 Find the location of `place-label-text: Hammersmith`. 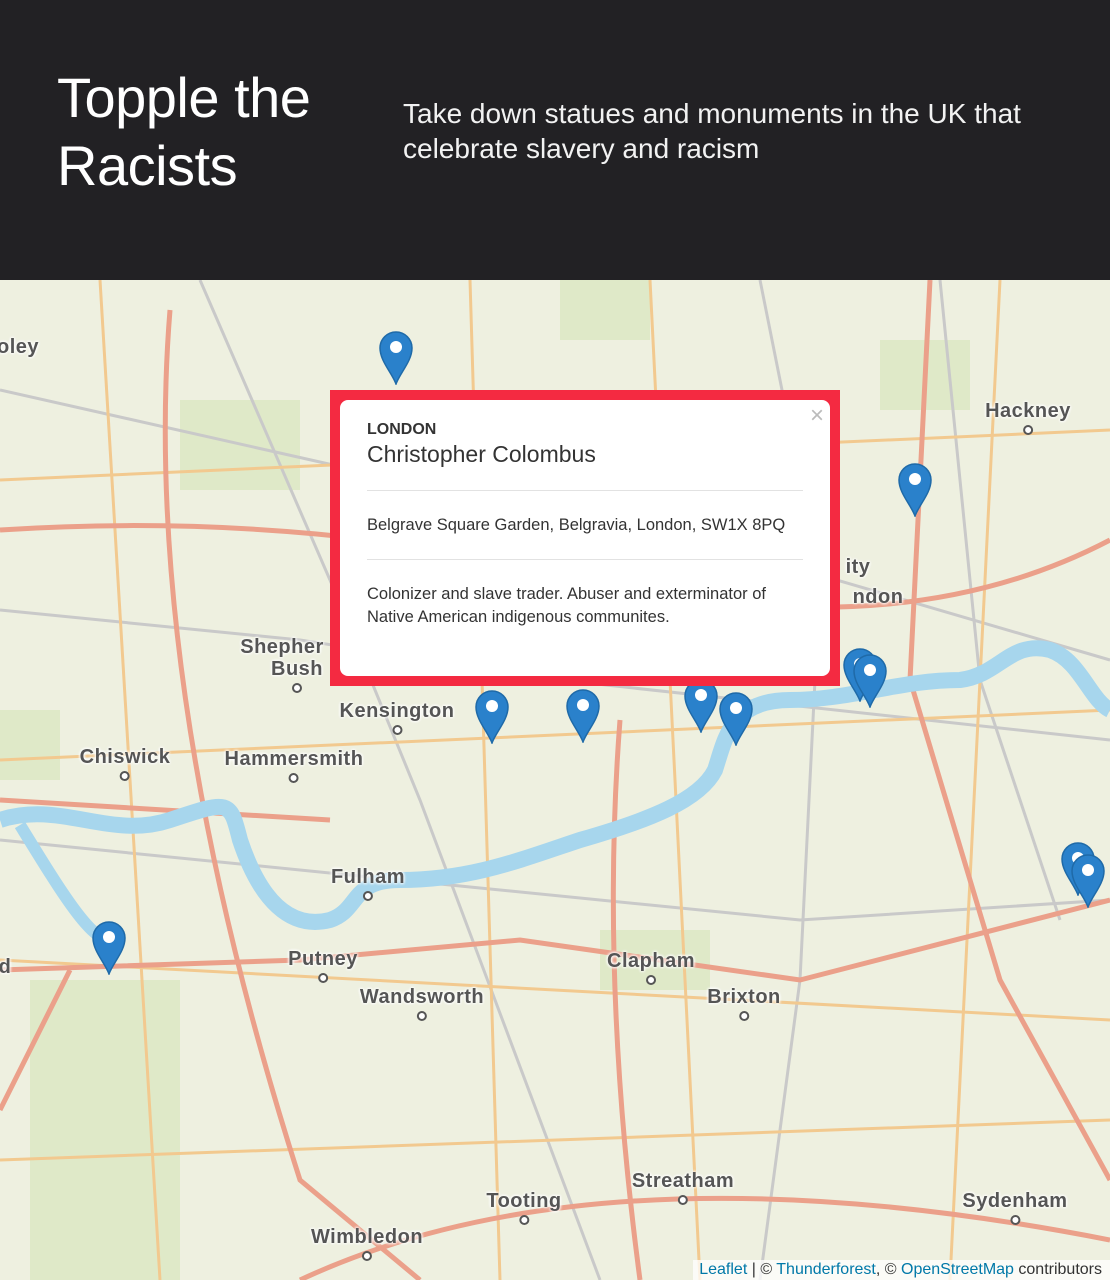

place-label-text: Hammersmith is located at coordinates (294, 759).